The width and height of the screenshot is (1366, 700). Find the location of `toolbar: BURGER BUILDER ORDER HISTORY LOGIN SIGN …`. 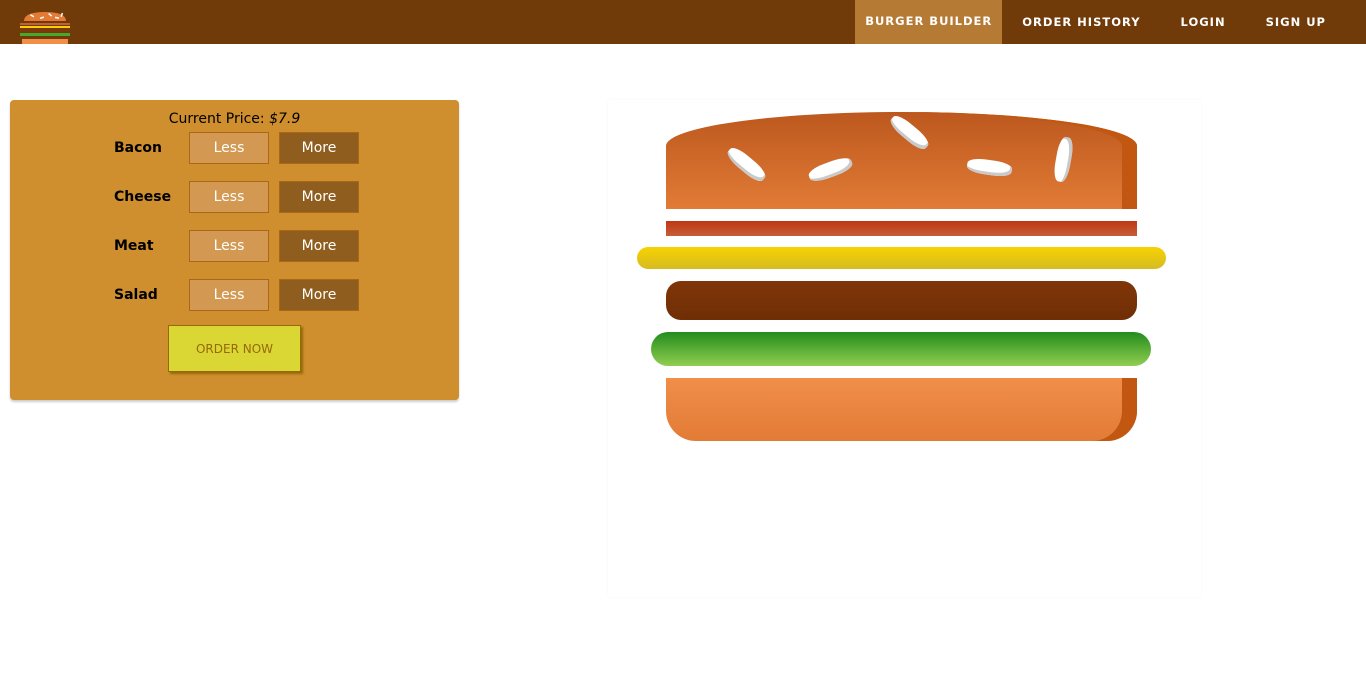

toolbar: BURGER BUILDER ORDER HISTORY LOGIN SIGN … is located at coordinates (683, 22).